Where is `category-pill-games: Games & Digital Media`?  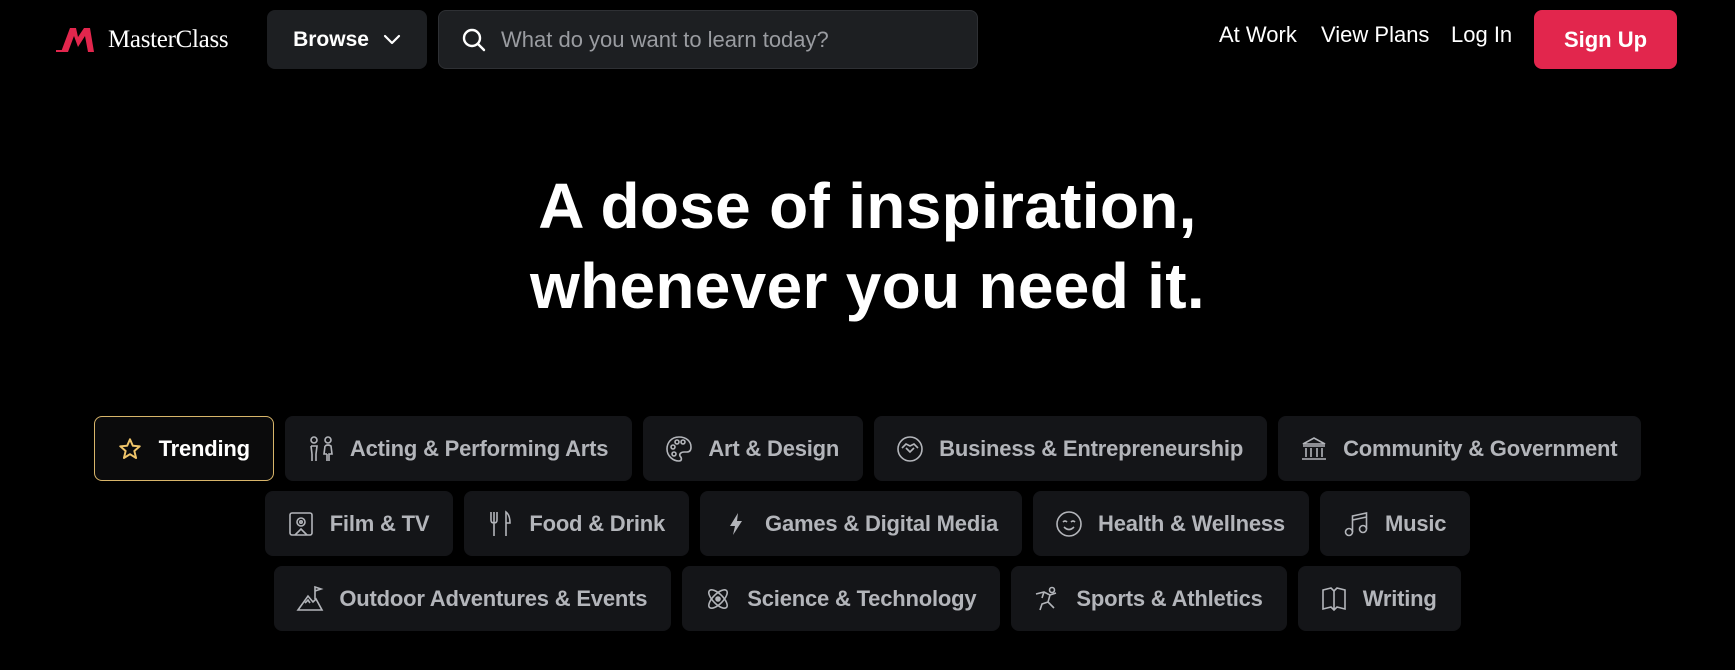
category-pill-games: Games & Digital Media is located at coordinates (861, 523).